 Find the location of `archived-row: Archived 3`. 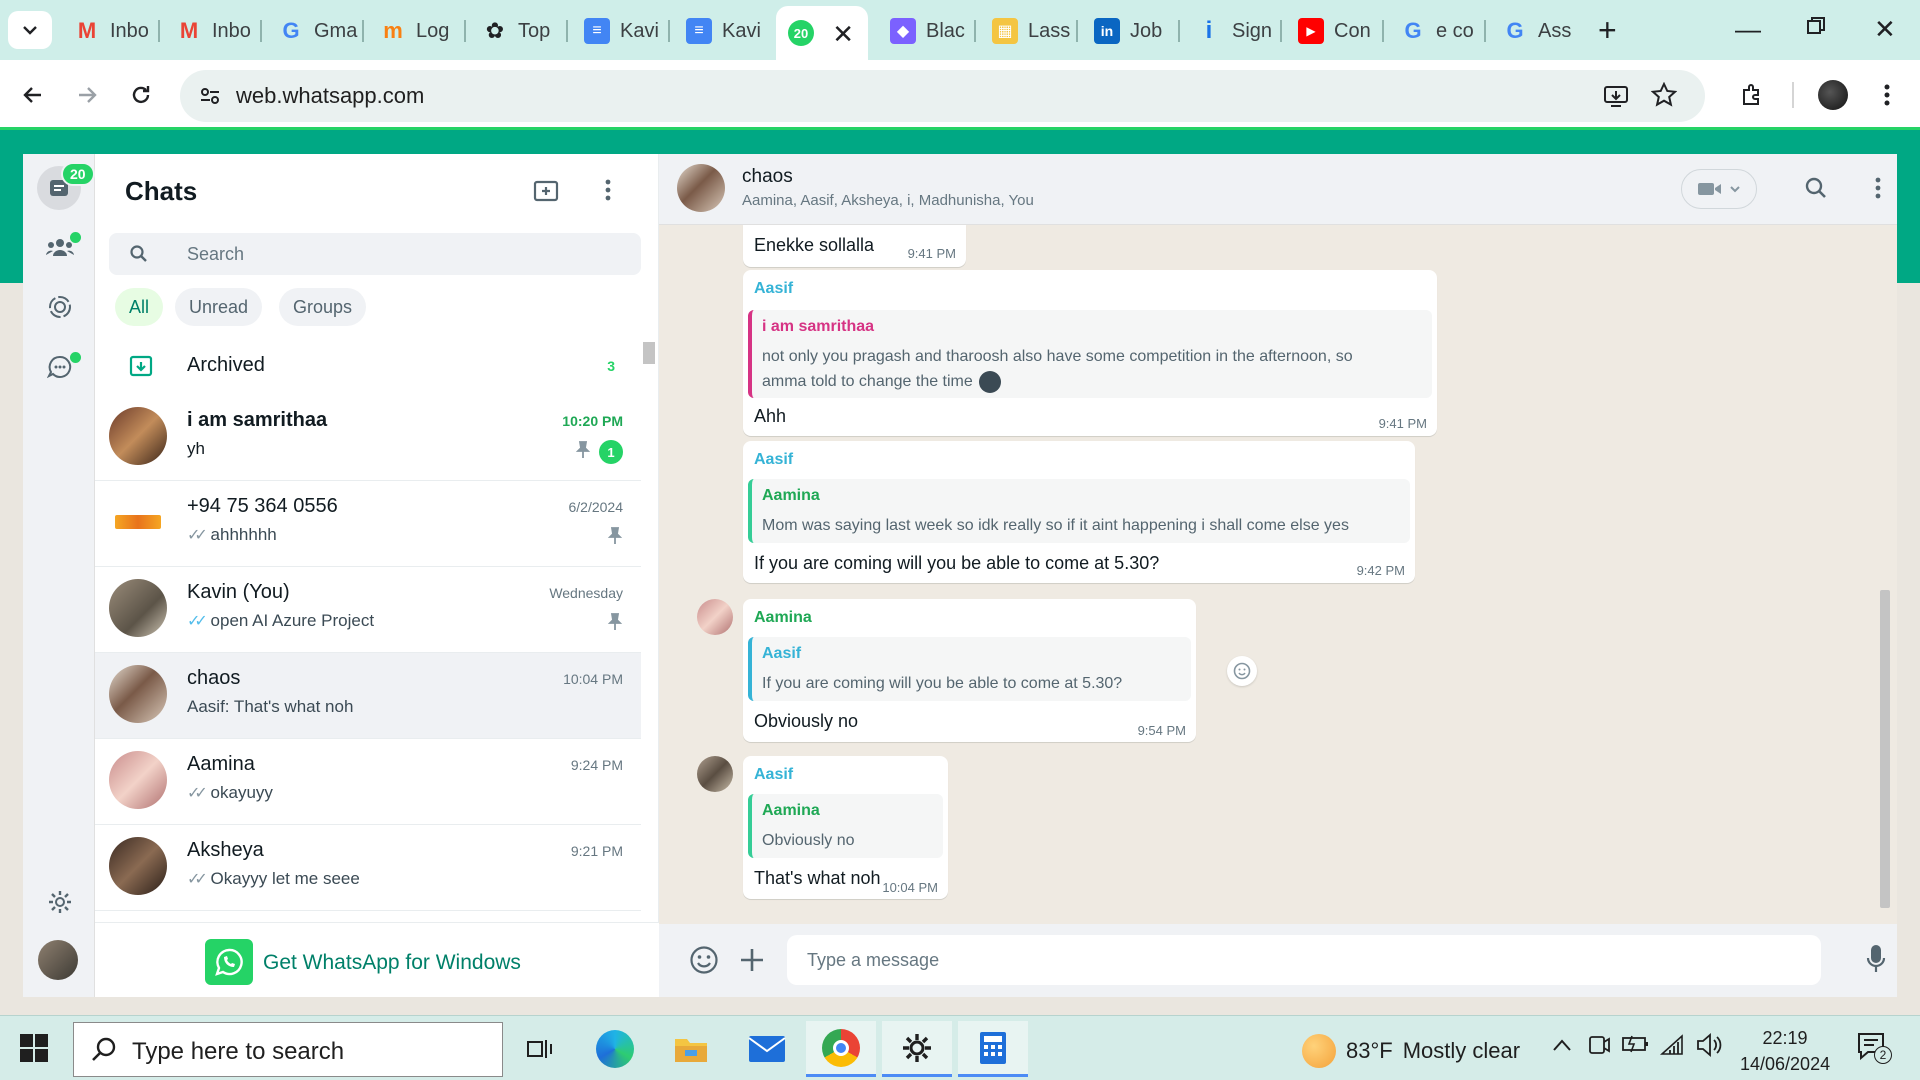

archived-row: Archived 3 is located at coordinates (368, 367).